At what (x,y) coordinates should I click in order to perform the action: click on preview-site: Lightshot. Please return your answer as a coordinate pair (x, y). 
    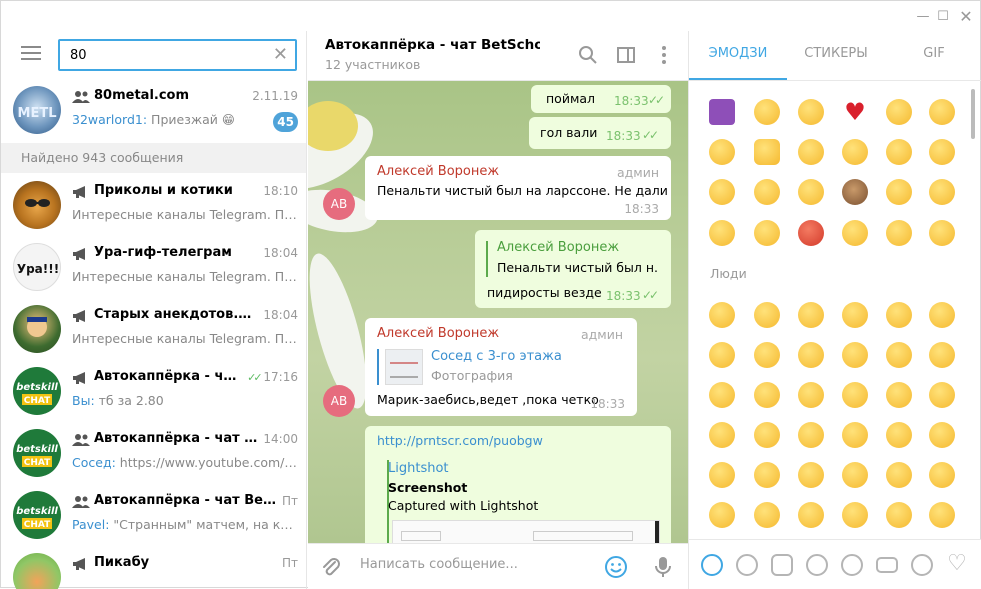
    Looking at the image, I should click on (418, 468).